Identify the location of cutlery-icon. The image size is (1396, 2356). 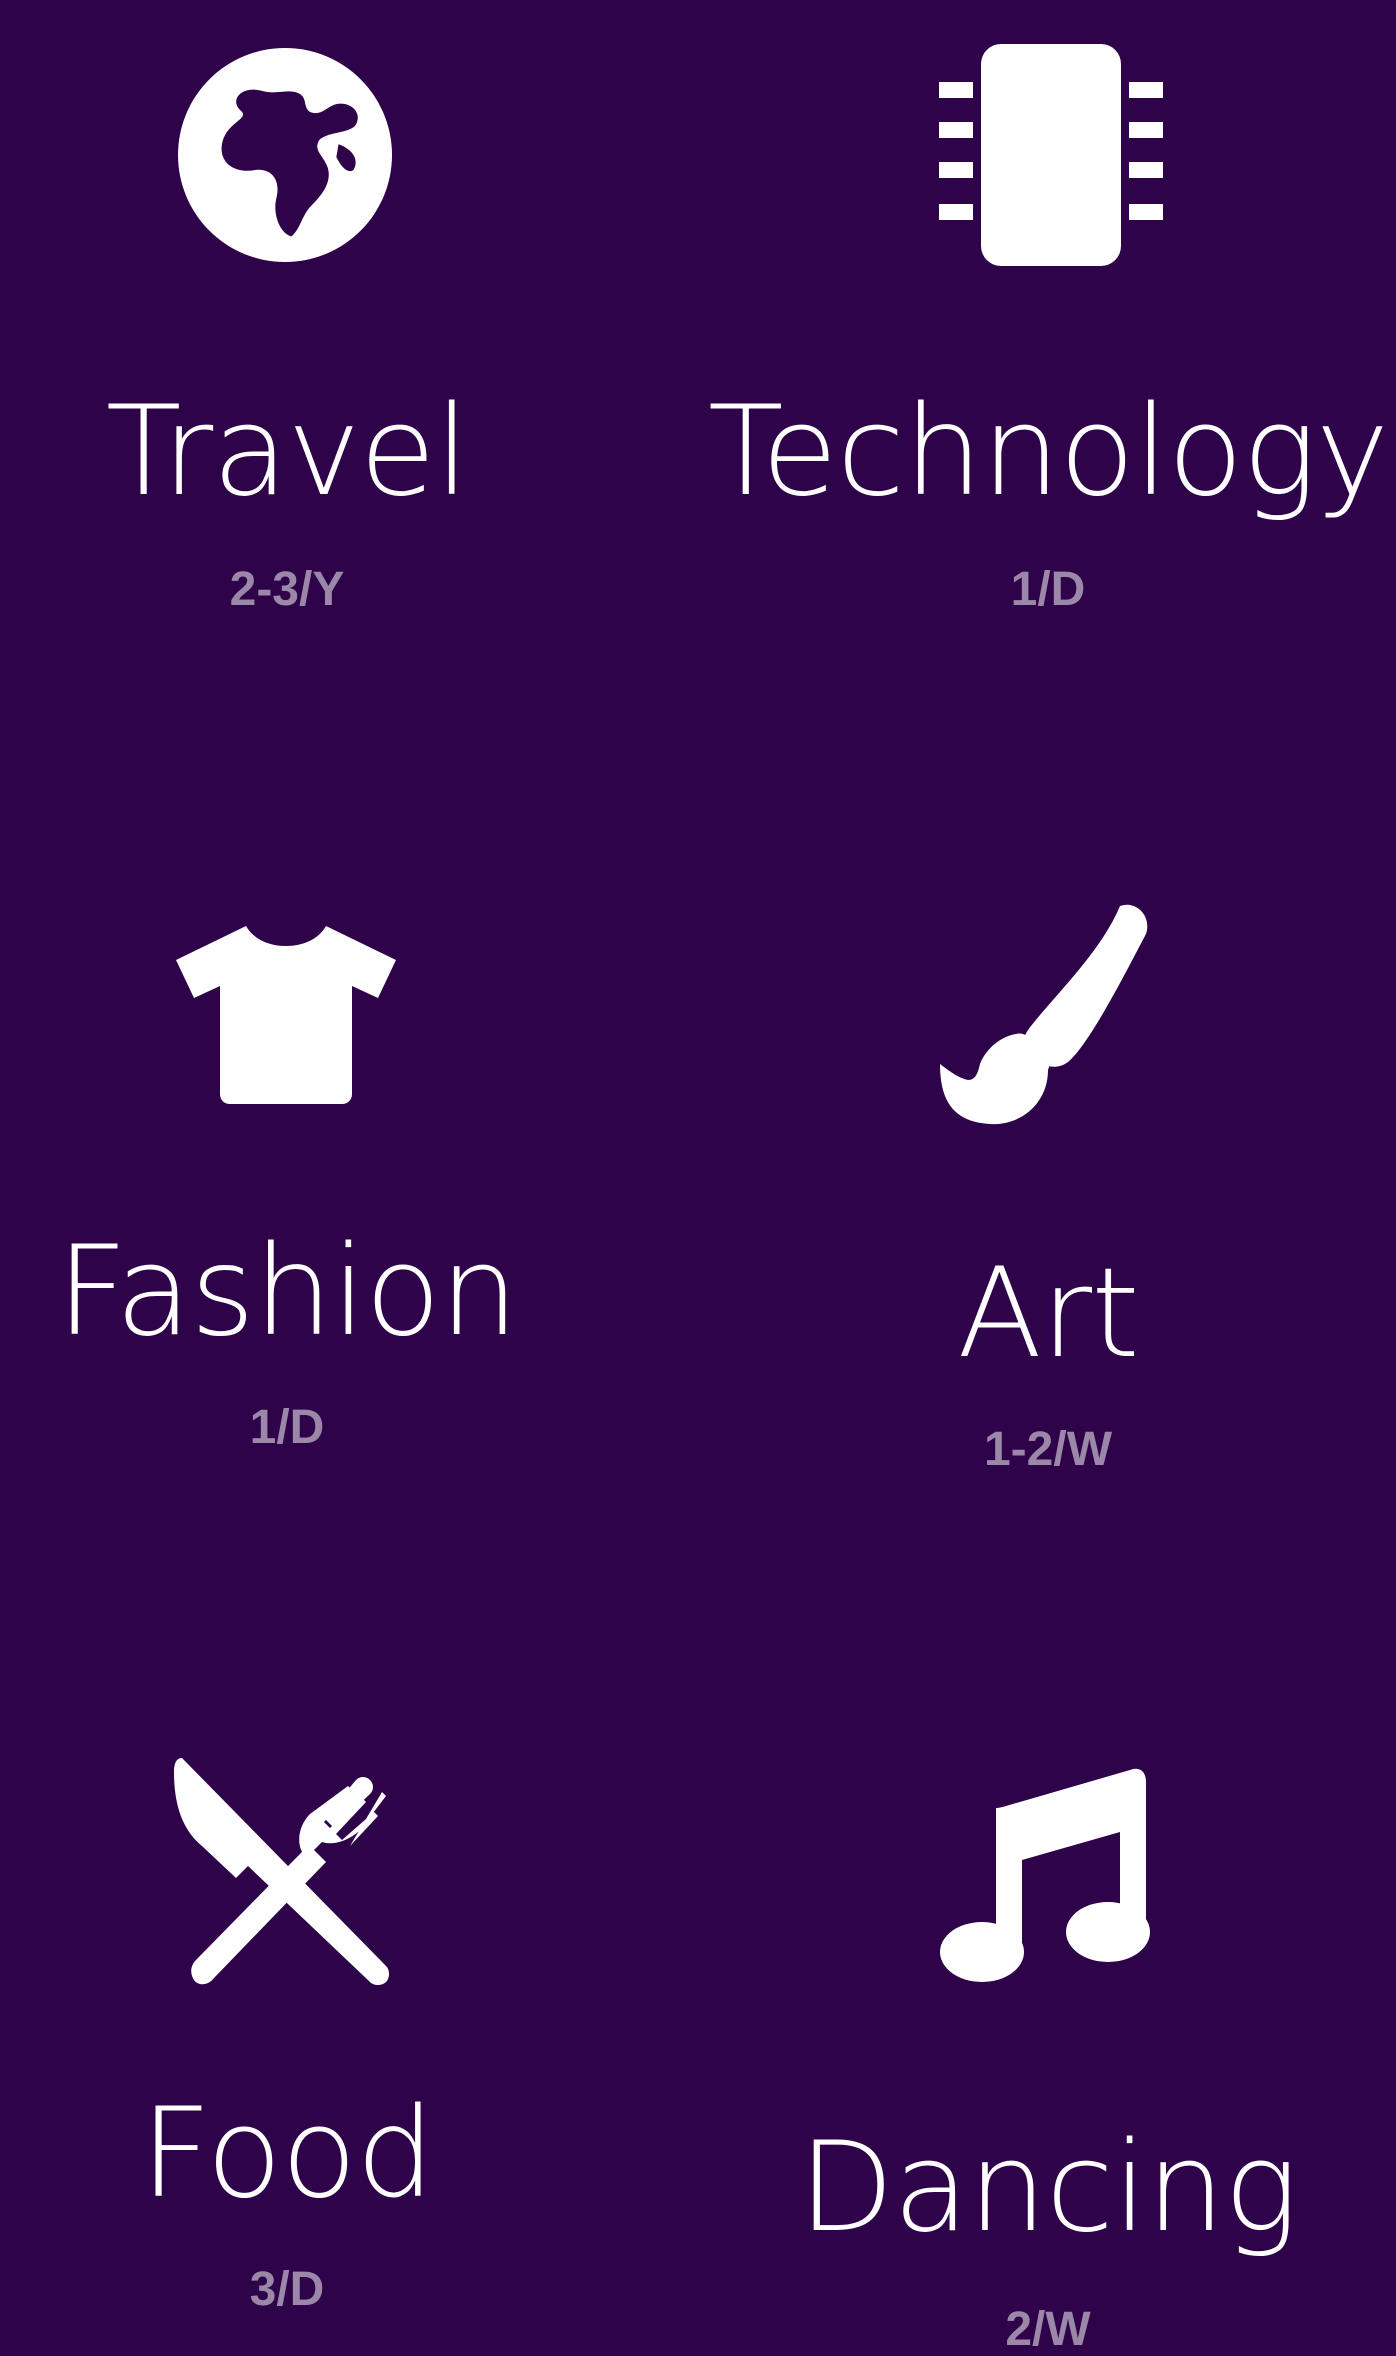
(285, 1872).